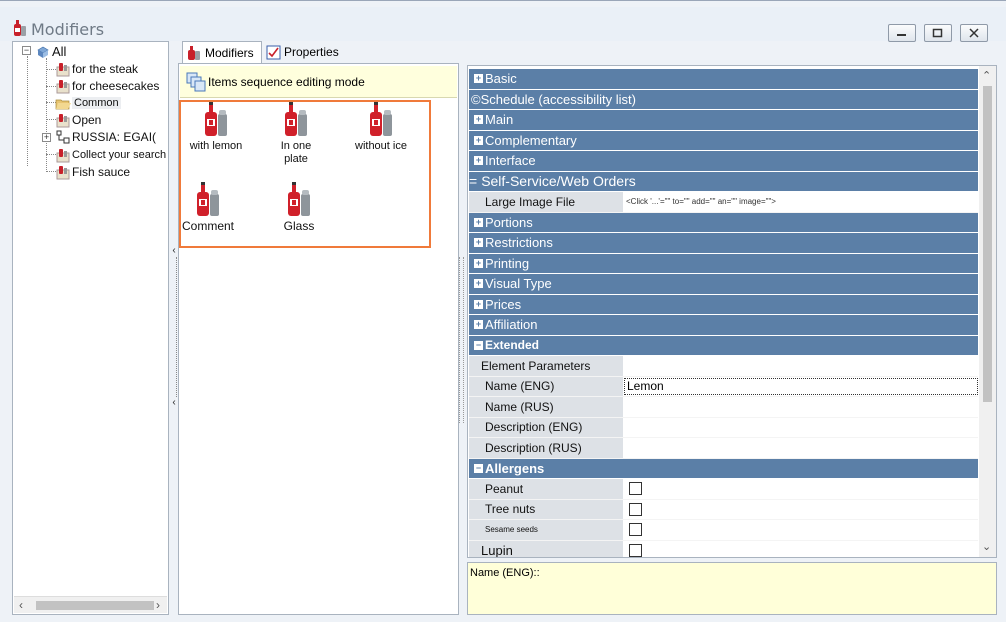 The image size is (1006, 622). Describe the element at coordinates (174, 404) in the screenshot. I see `collapse-left-splitter-icon: ‹` at that location.